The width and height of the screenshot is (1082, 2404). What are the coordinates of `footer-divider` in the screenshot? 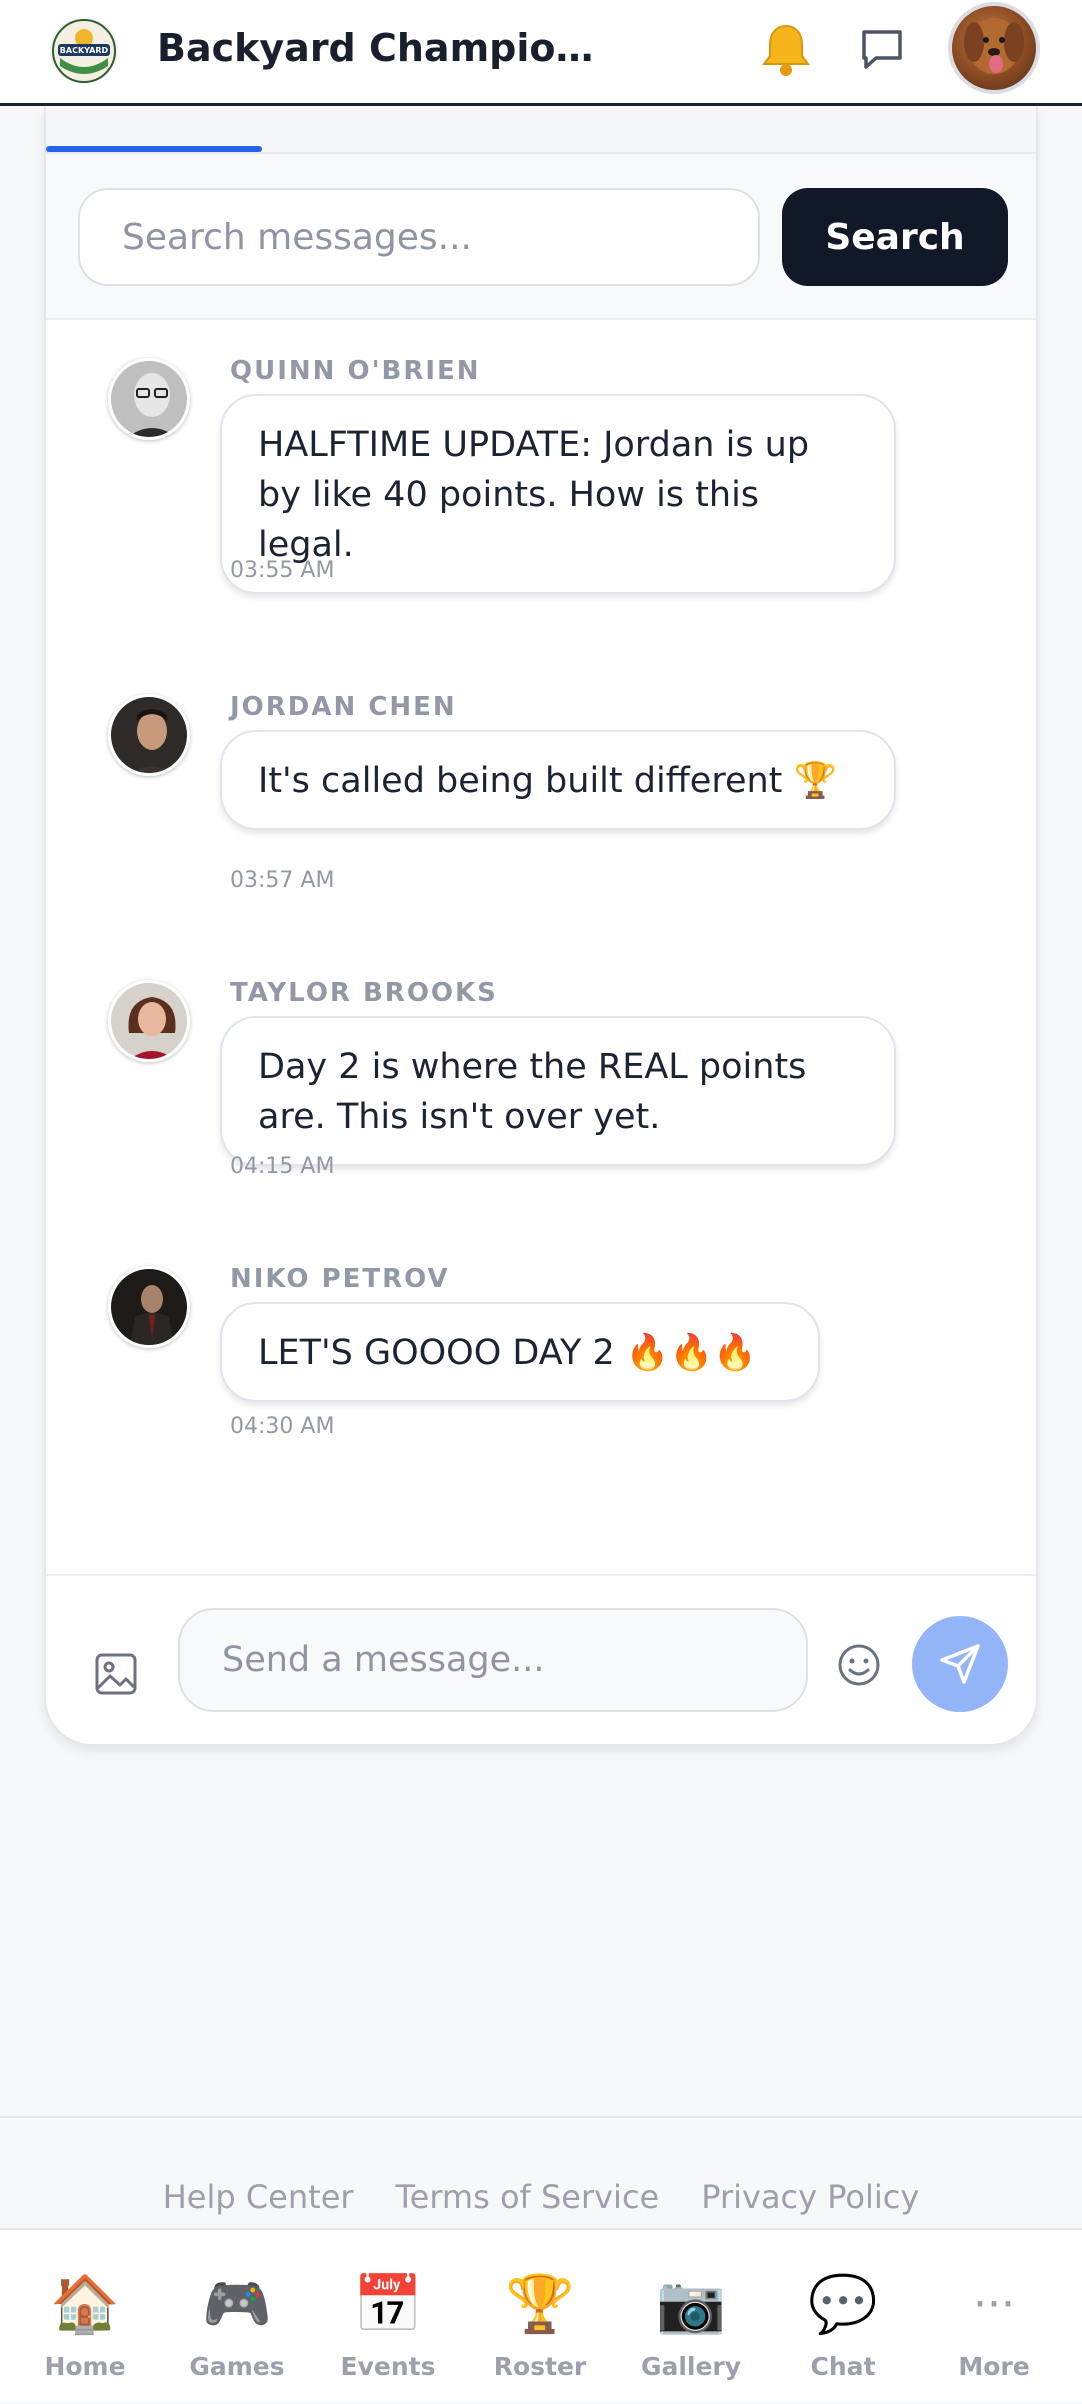 It's located at (541, 2117).